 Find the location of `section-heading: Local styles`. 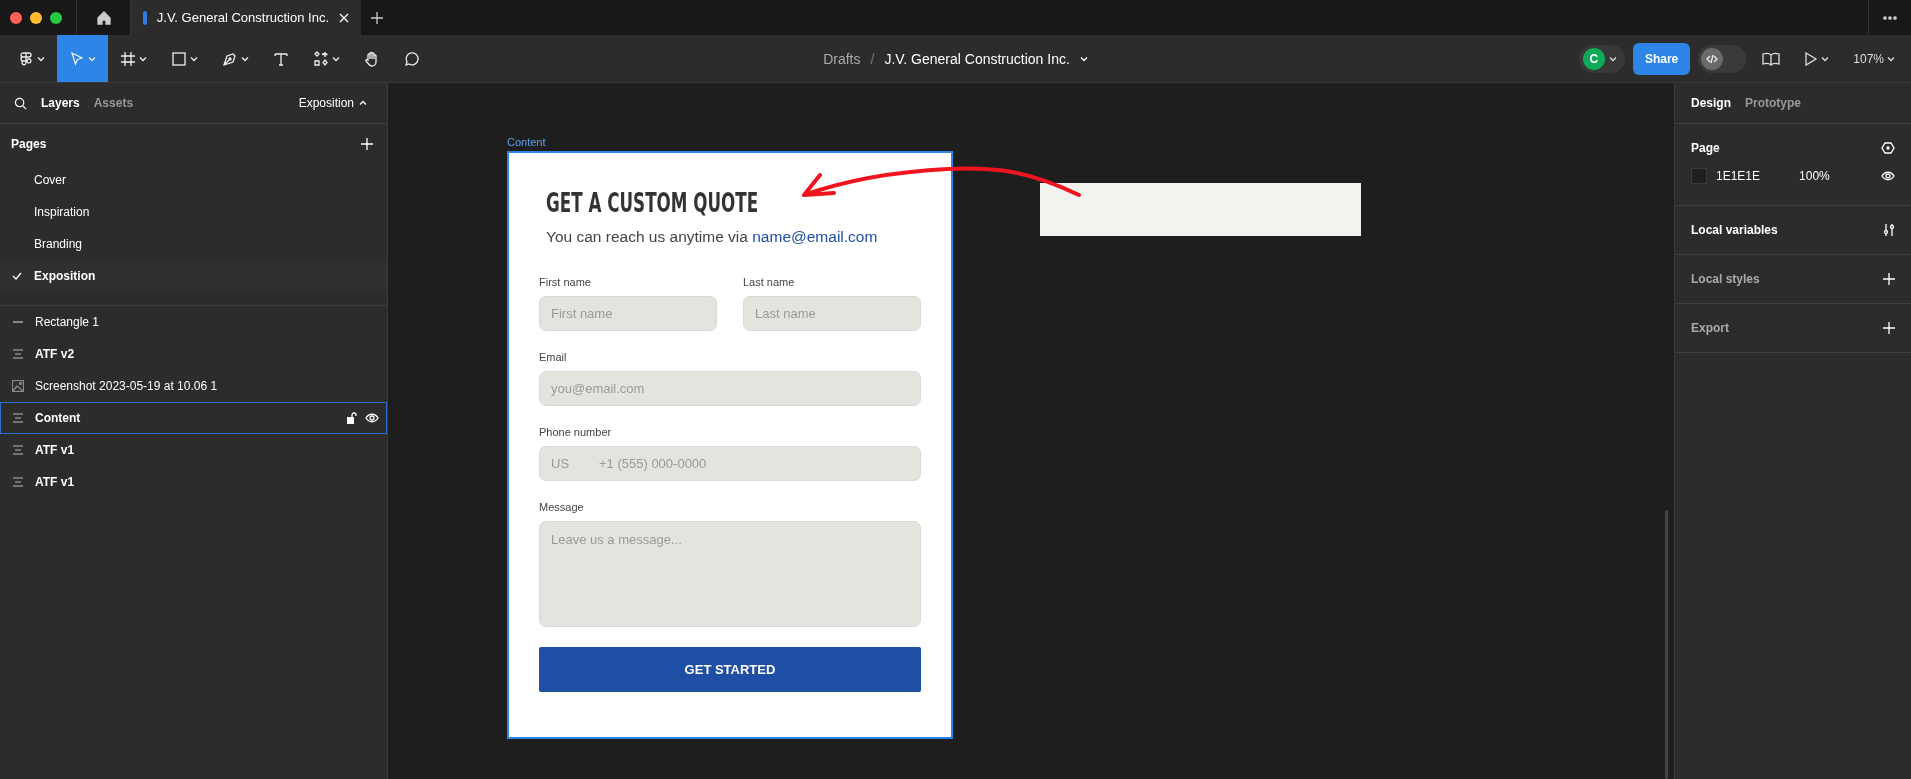

section-heading: Local styles is located at coordinates (1725, 279).